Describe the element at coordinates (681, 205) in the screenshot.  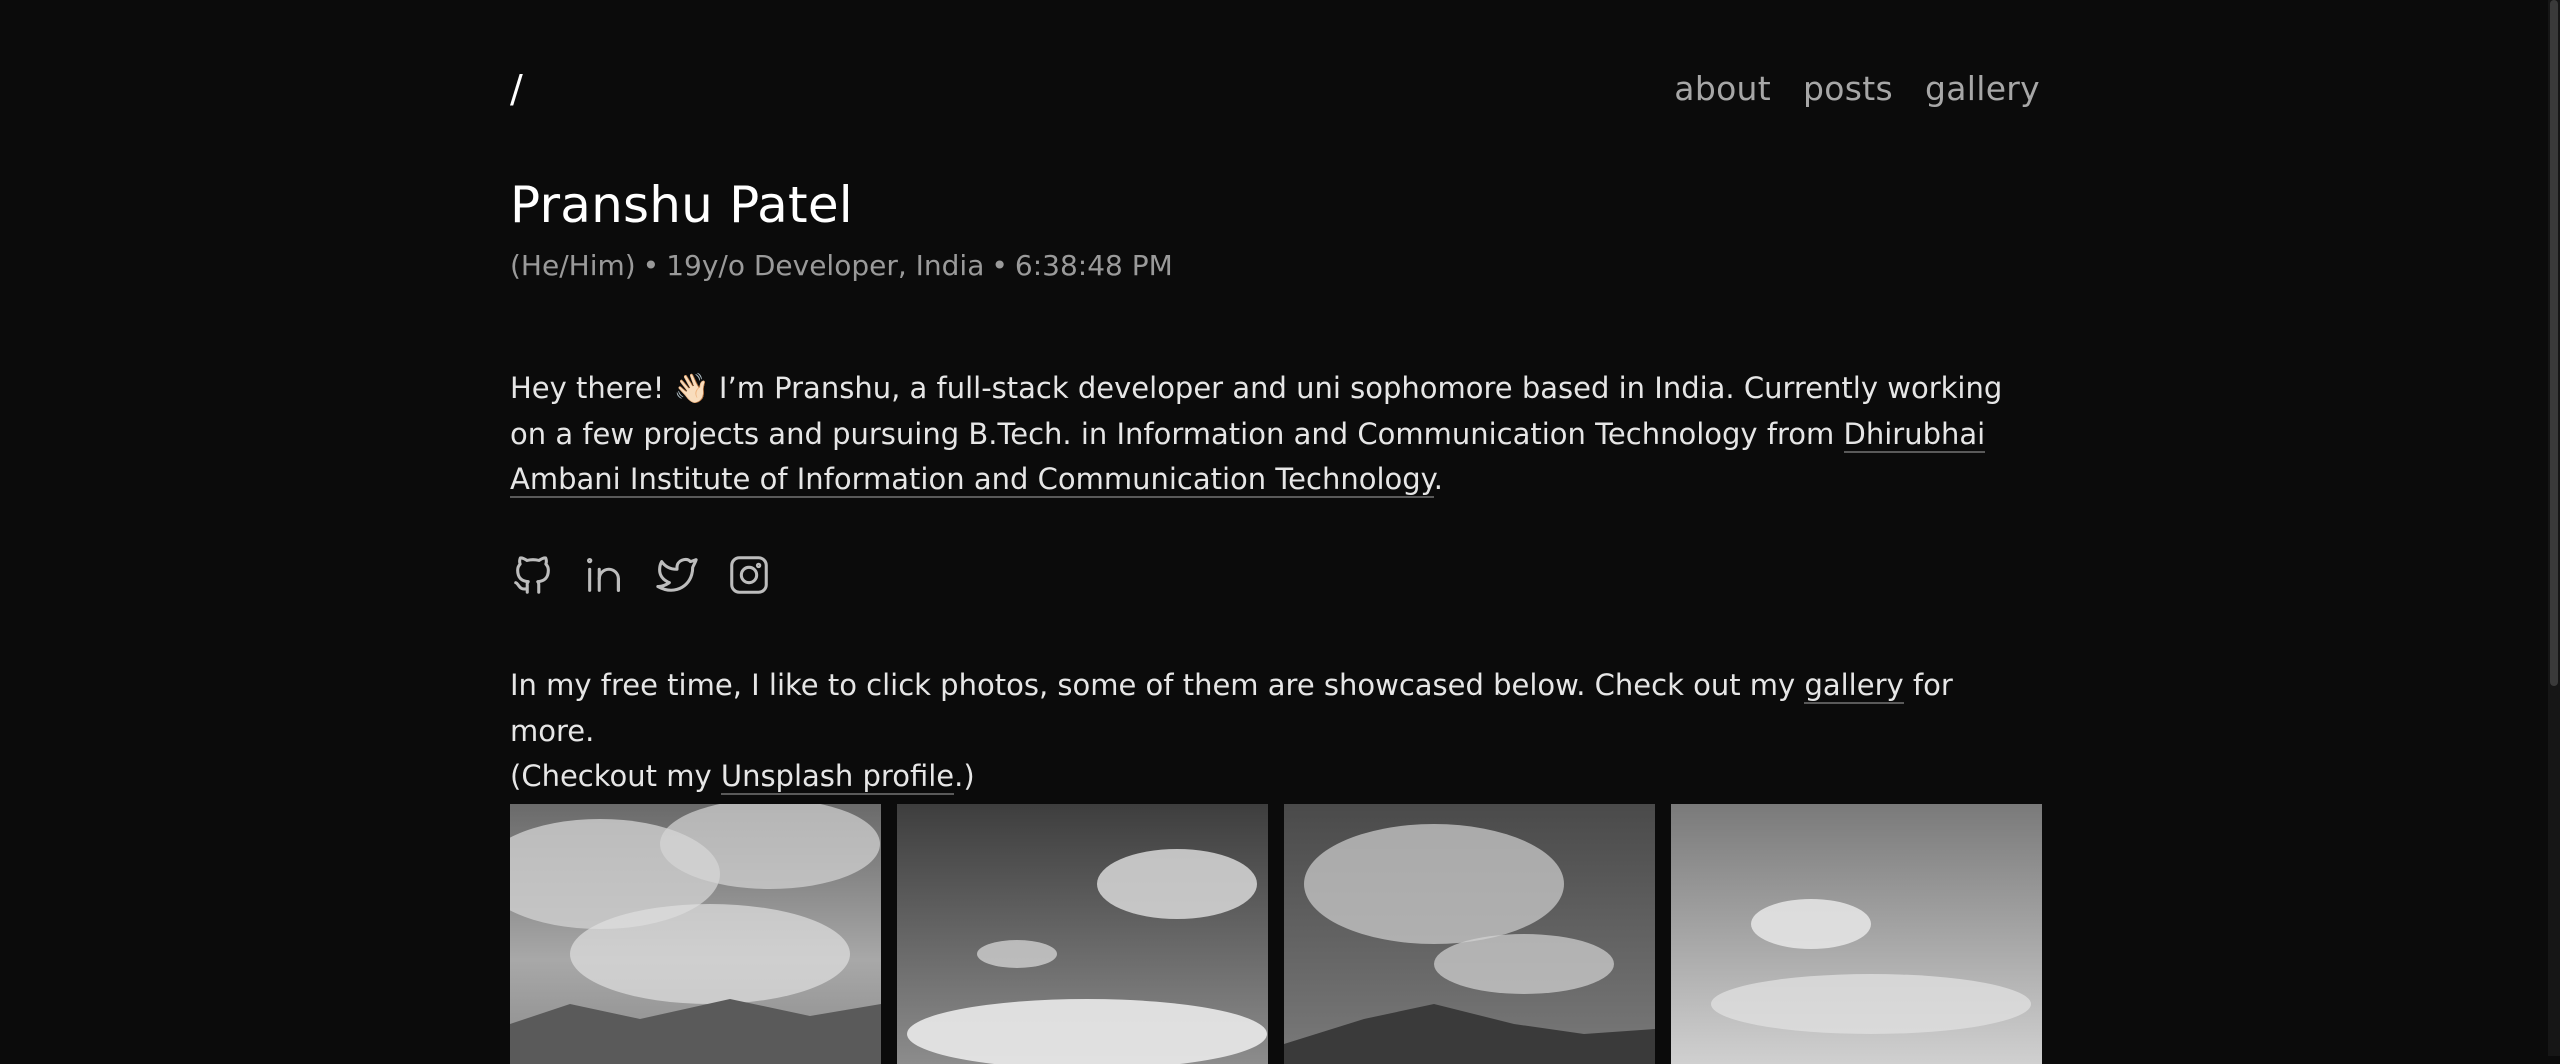
I see `page-title: Pranshu Patel` at that location.